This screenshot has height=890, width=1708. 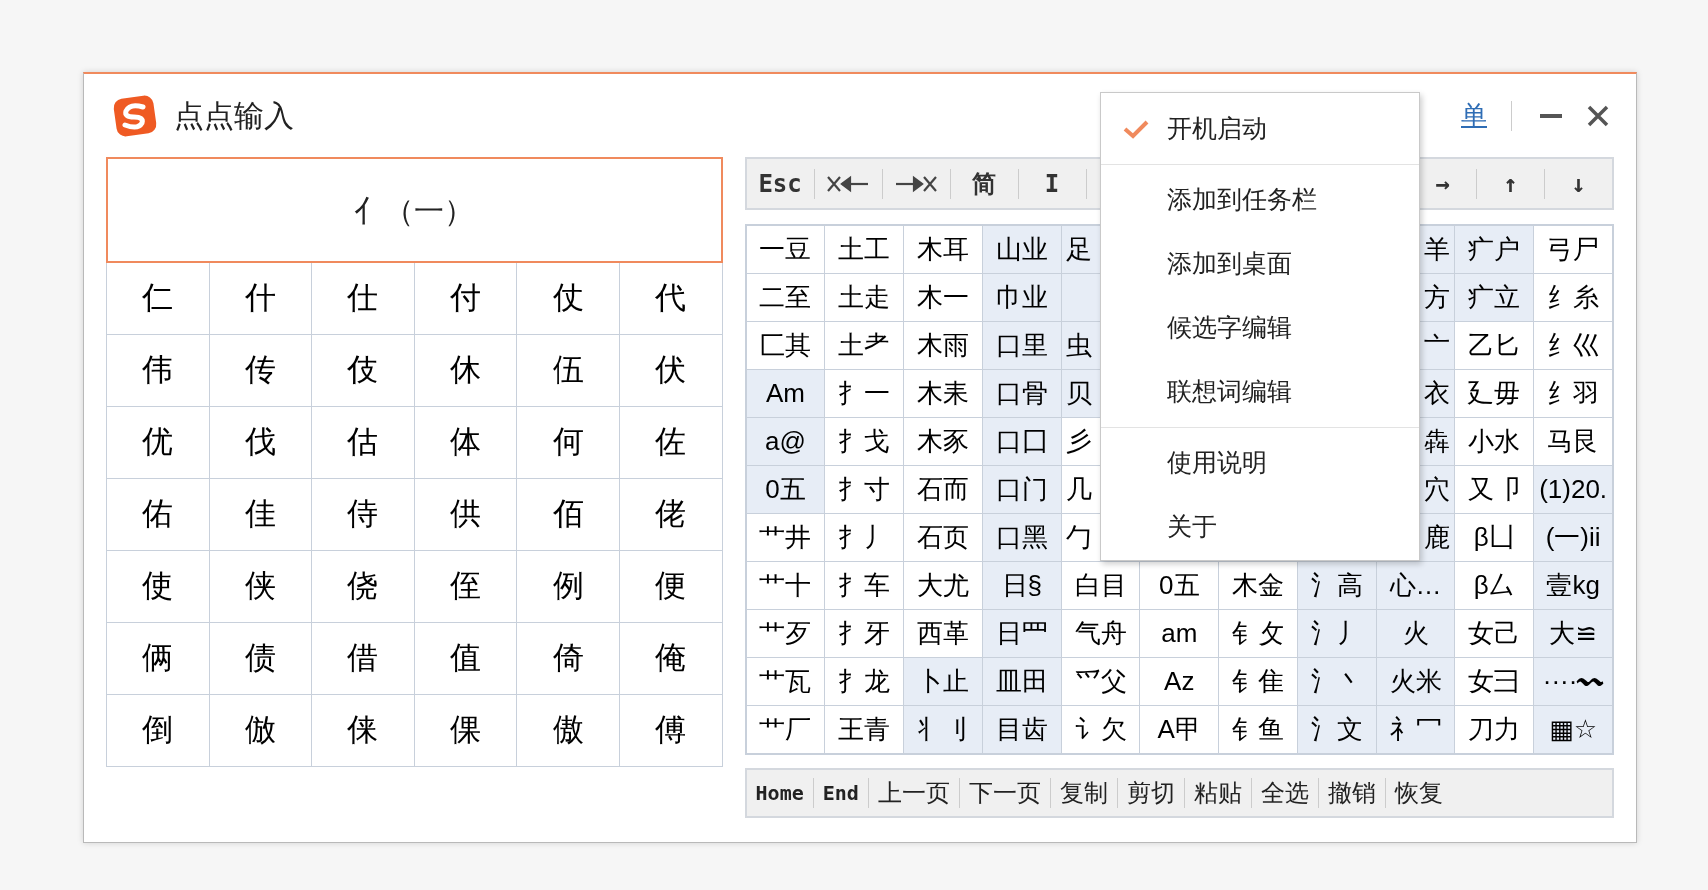 What do you see at coordinates (785, 441) in the screenshot?
I see `radical-key: a@` at bounding box center [785, 441].